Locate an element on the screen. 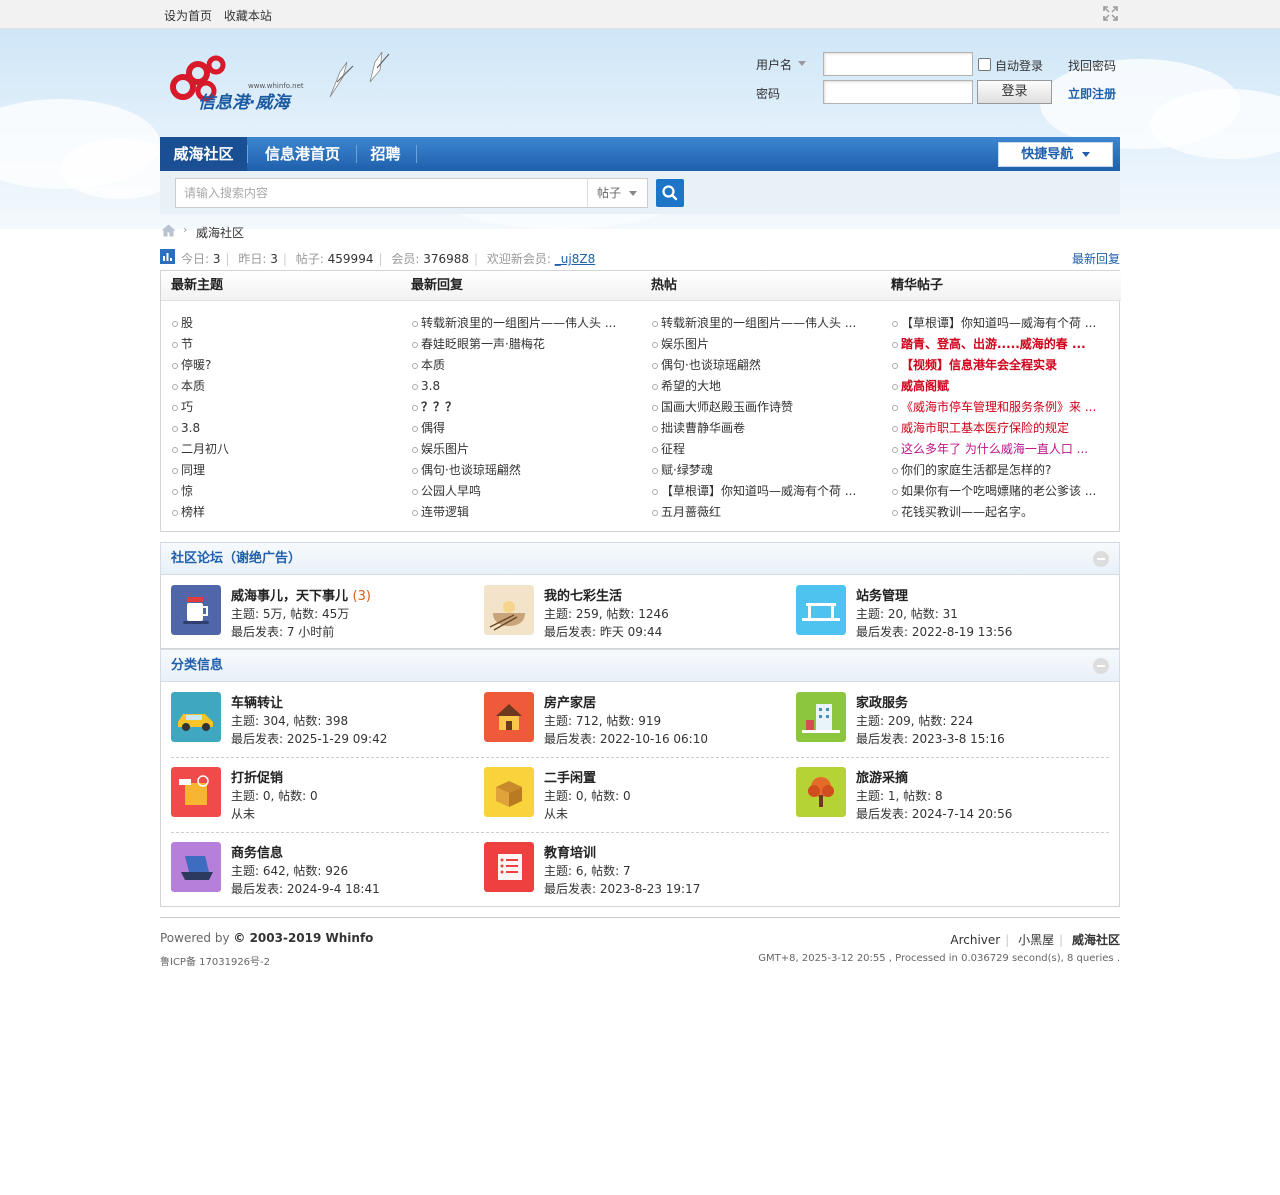  list-item: 赋·绿梦魂 is located at coordinates (761, 470).